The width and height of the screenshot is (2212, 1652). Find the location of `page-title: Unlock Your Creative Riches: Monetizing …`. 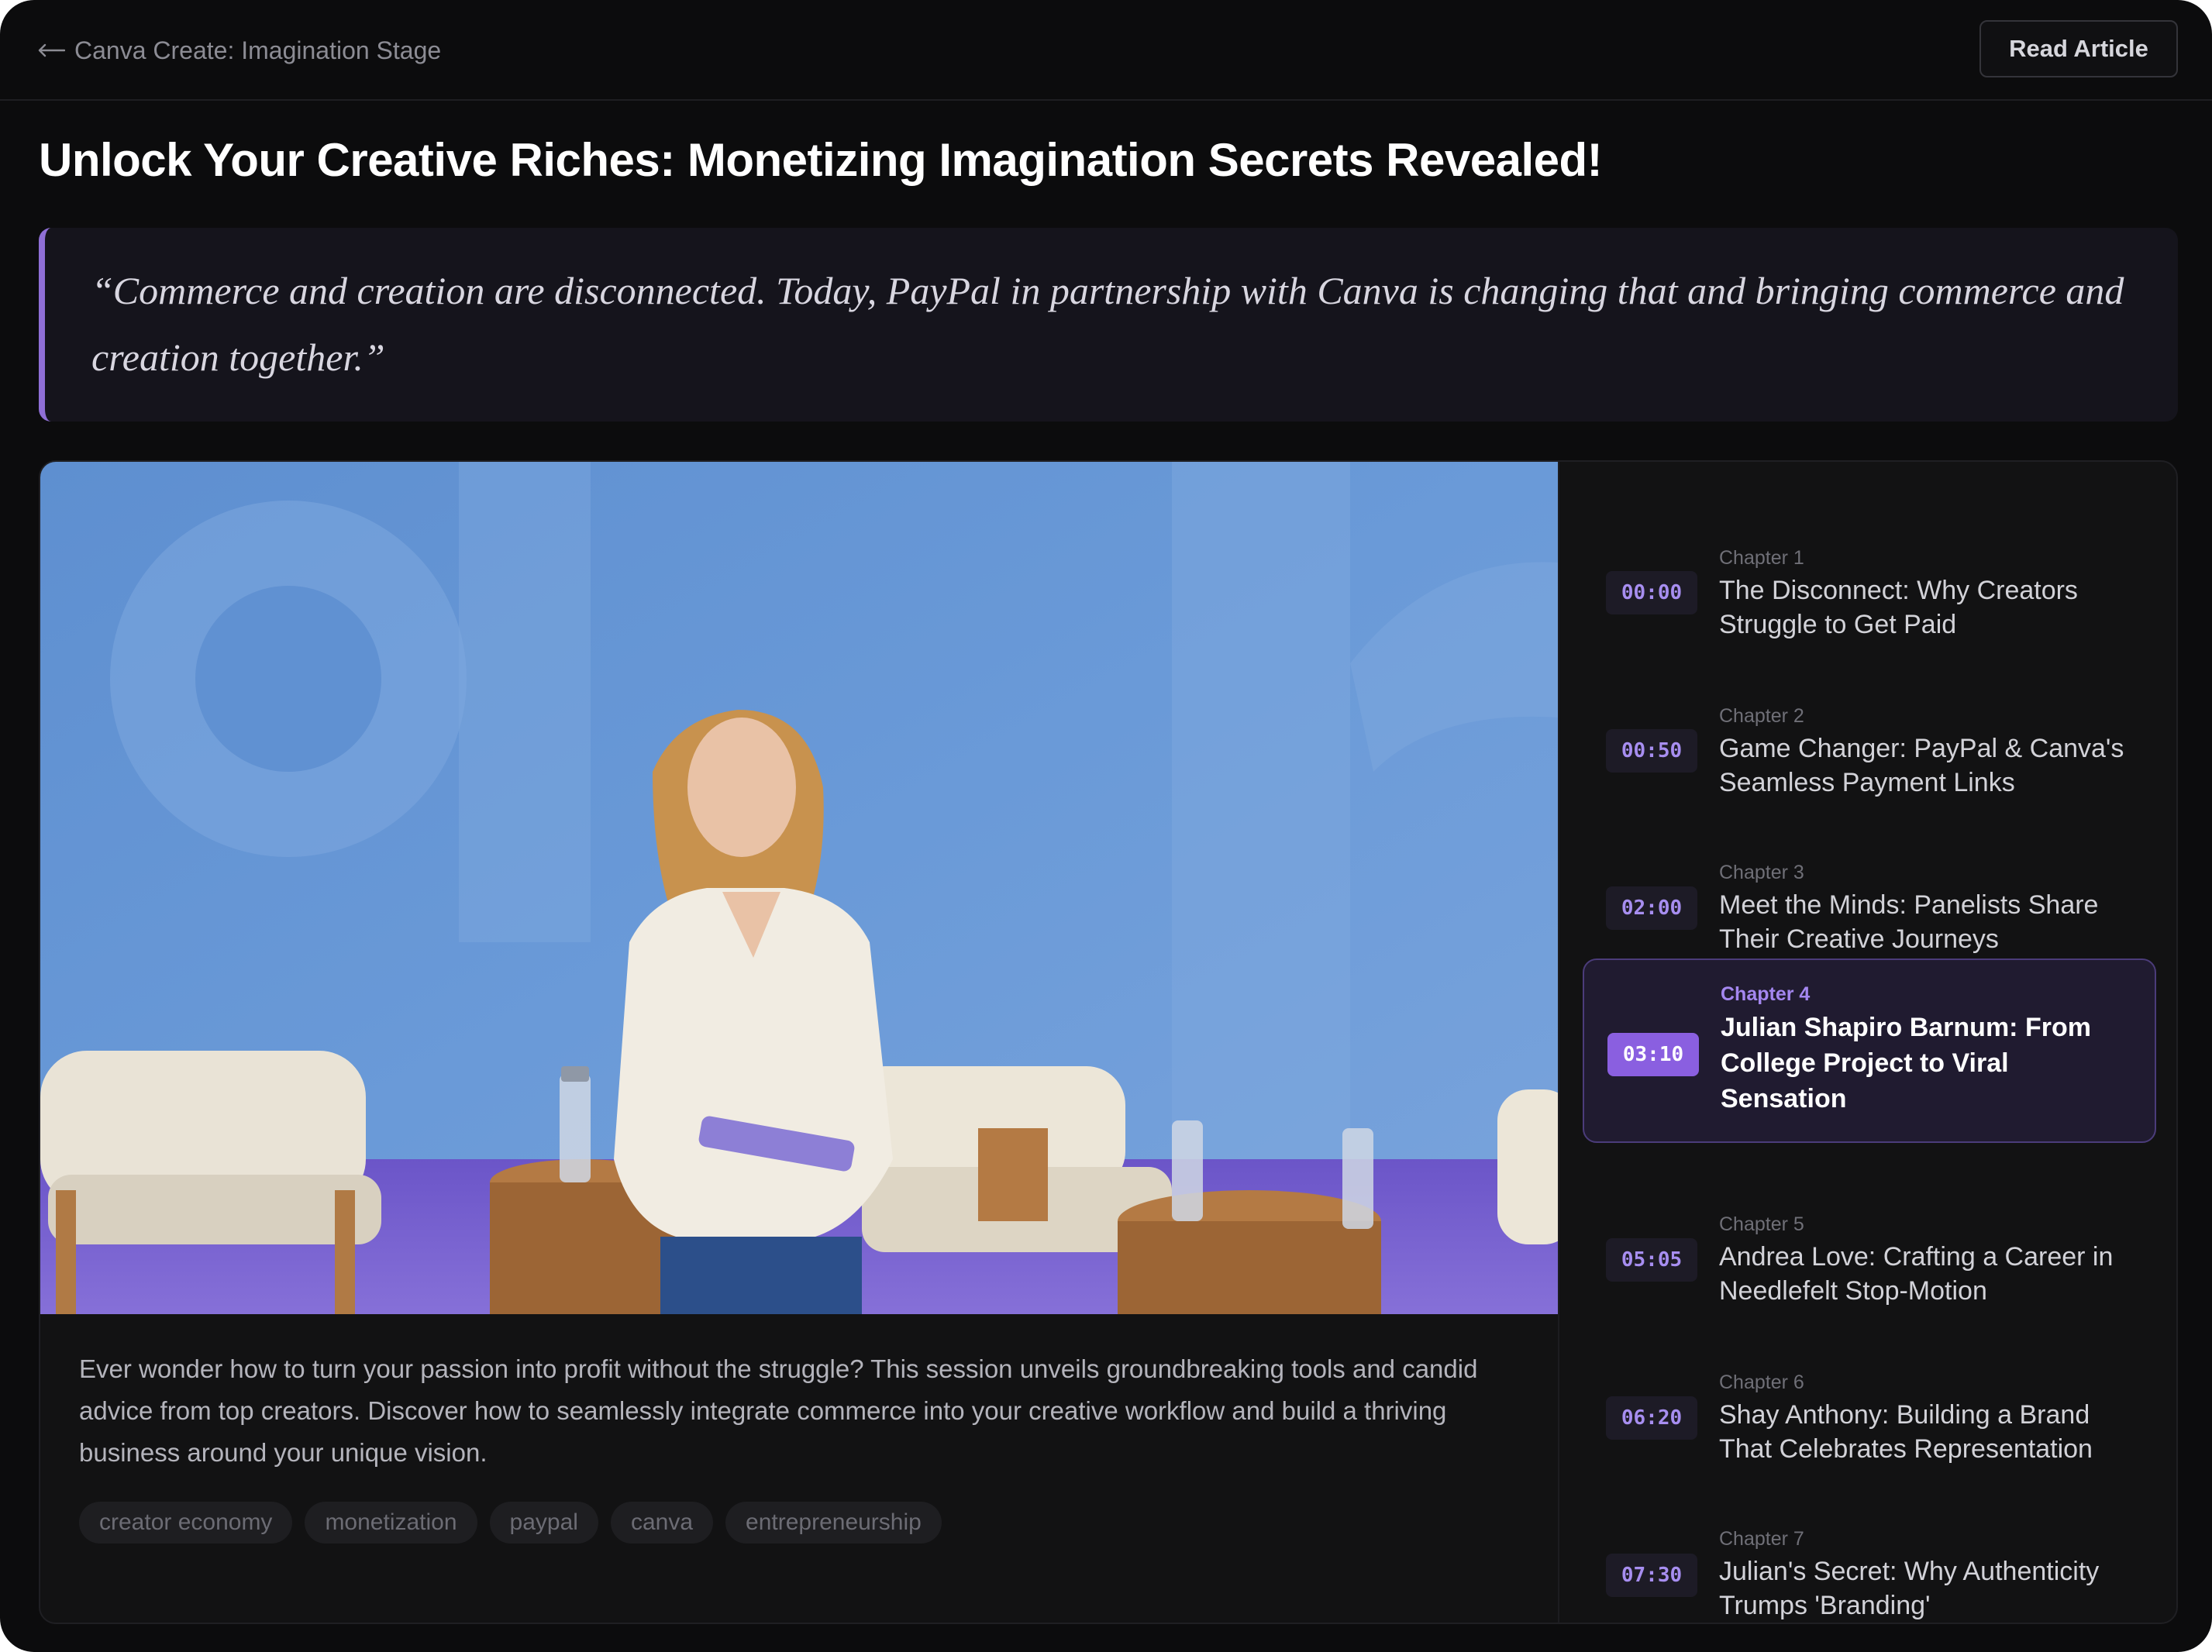

page-title: Unlock Your Creative Riches: Monetizing … is located at coordinates (821, 160).